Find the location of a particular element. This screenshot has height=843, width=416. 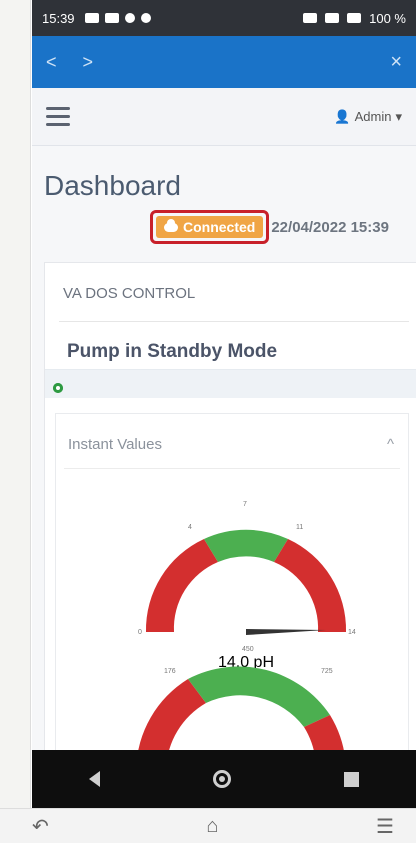

user-icon: 👤 is located at coordinates (342, 116).